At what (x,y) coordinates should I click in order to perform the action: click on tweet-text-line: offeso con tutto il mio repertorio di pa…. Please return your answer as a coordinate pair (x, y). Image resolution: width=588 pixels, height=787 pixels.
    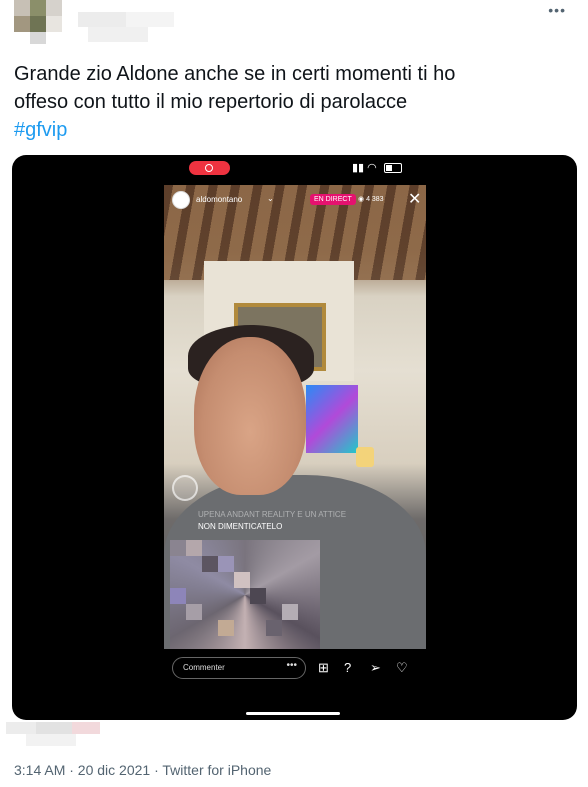
    Looking at the image, I should click on (211, 102).